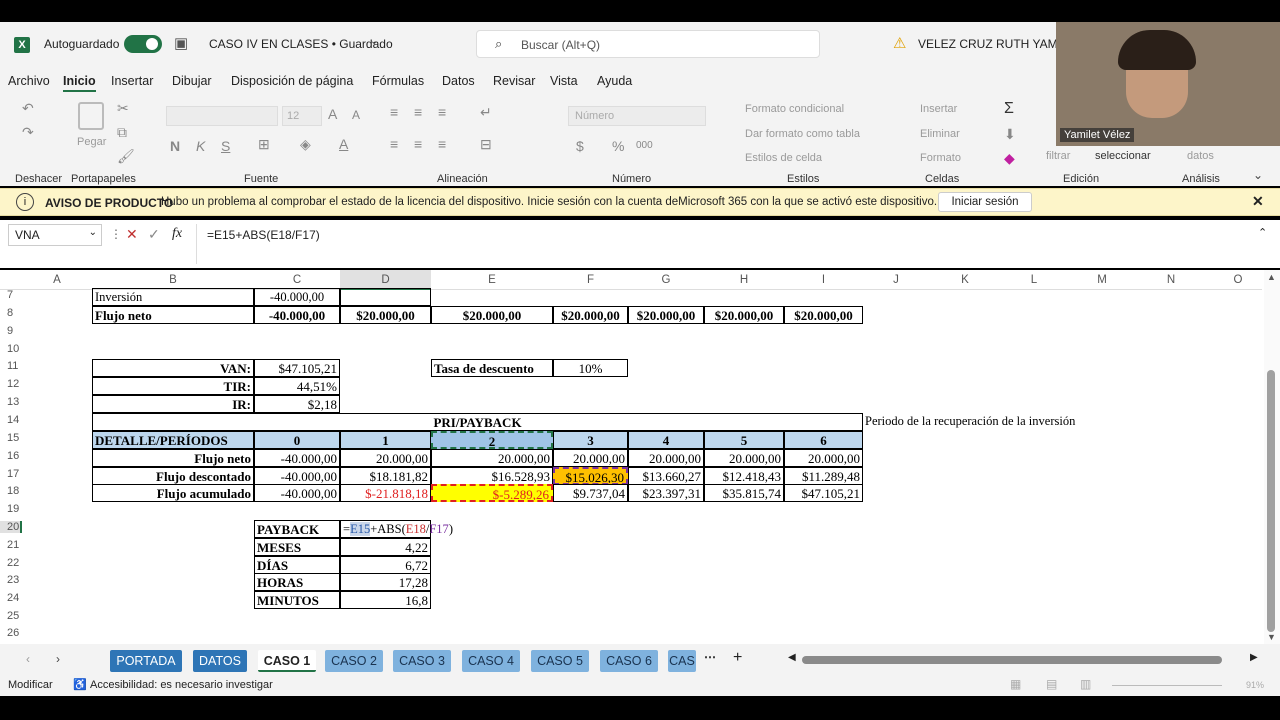 Image resolution: width=1280 pixels, height=720 pixels. What do you see at coordinates (55, 235) in the screenshot?
I see `name-box: VNA ⌄` at bounding box center [55, 235].